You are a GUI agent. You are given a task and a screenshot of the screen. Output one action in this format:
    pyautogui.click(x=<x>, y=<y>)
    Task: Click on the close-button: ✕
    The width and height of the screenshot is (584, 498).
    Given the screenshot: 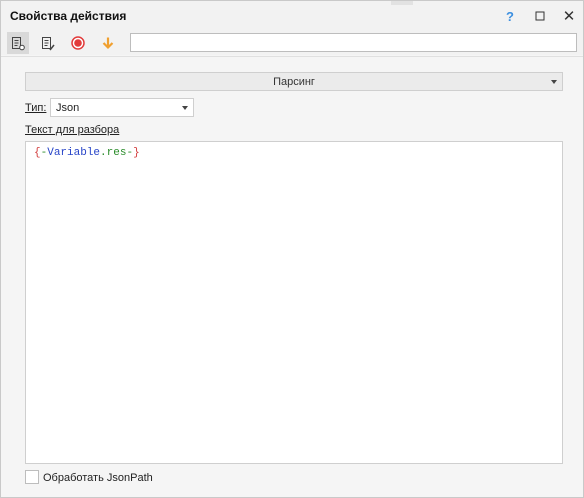 What is the action you would take?
    pyautogui.click(x=569, y=16)
    